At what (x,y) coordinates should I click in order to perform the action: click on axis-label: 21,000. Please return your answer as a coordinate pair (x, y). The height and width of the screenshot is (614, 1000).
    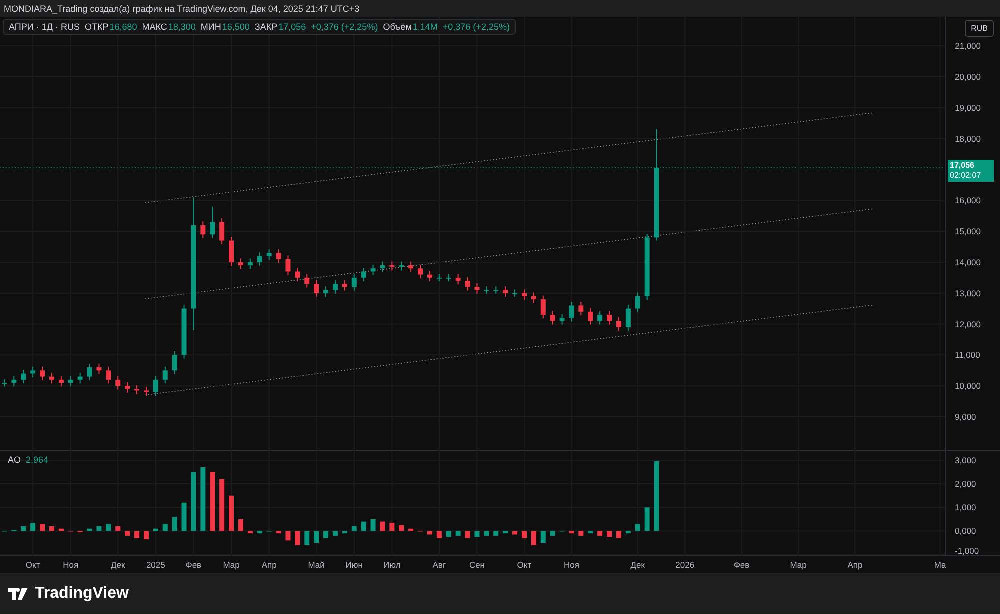
    Looking at the image, I should click on (968, 46).